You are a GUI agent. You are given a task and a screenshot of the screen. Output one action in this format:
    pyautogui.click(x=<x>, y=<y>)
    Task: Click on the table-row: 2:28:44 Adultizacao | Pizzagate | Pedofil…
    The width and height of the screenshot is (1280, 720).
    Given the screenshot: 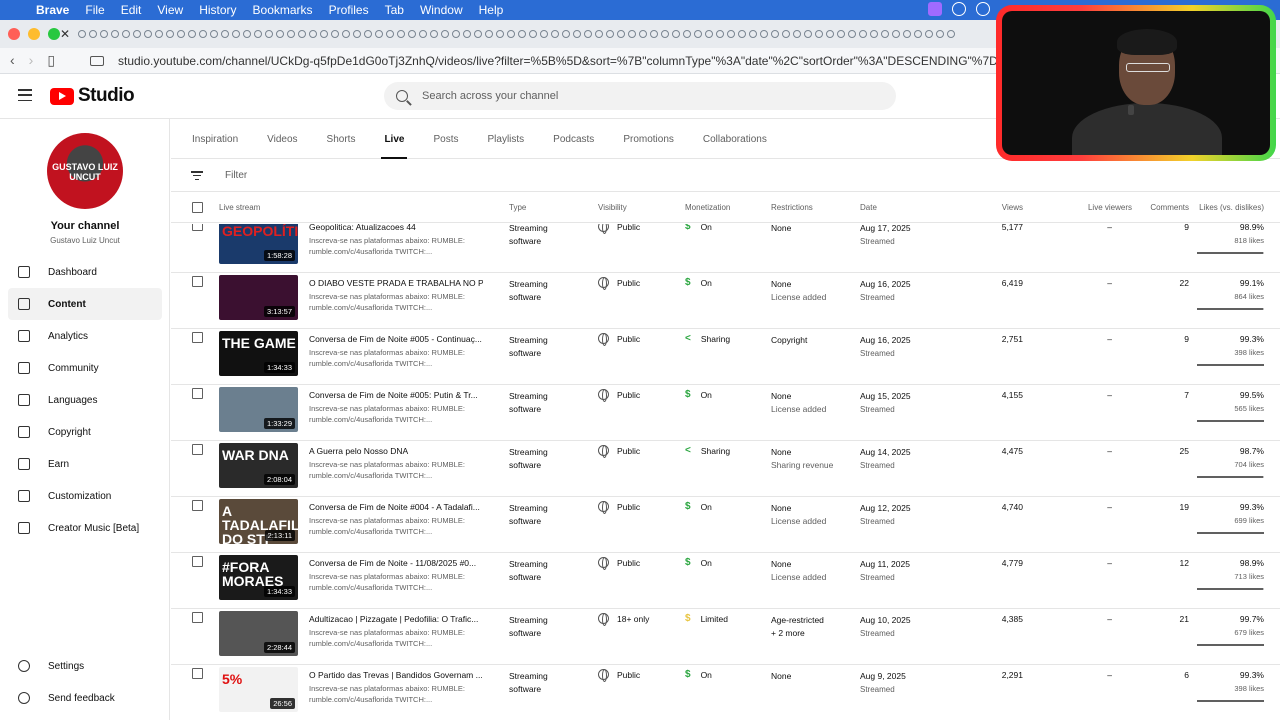 What is the action you would take?
    pyautogui.click(x=725, y=637)
    